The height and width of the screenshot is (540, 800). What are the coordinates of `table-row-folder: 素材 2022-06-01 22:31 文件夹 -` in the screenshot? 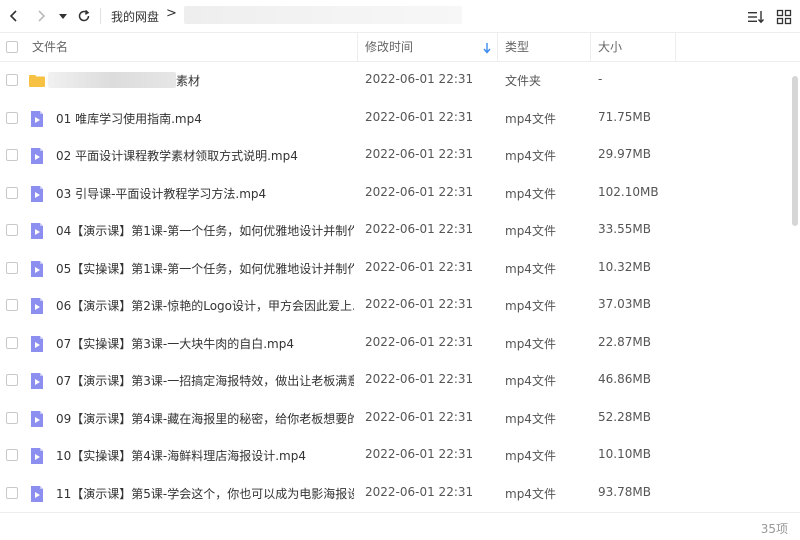 It's located at (395, 80).